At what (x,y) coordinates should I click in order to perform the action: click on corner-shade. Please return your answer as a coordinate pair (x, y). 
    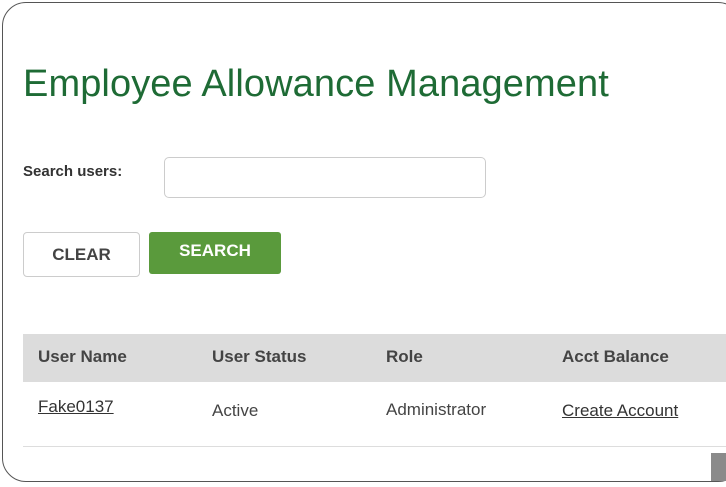
    Looking at the image, I should click on (718, 467).